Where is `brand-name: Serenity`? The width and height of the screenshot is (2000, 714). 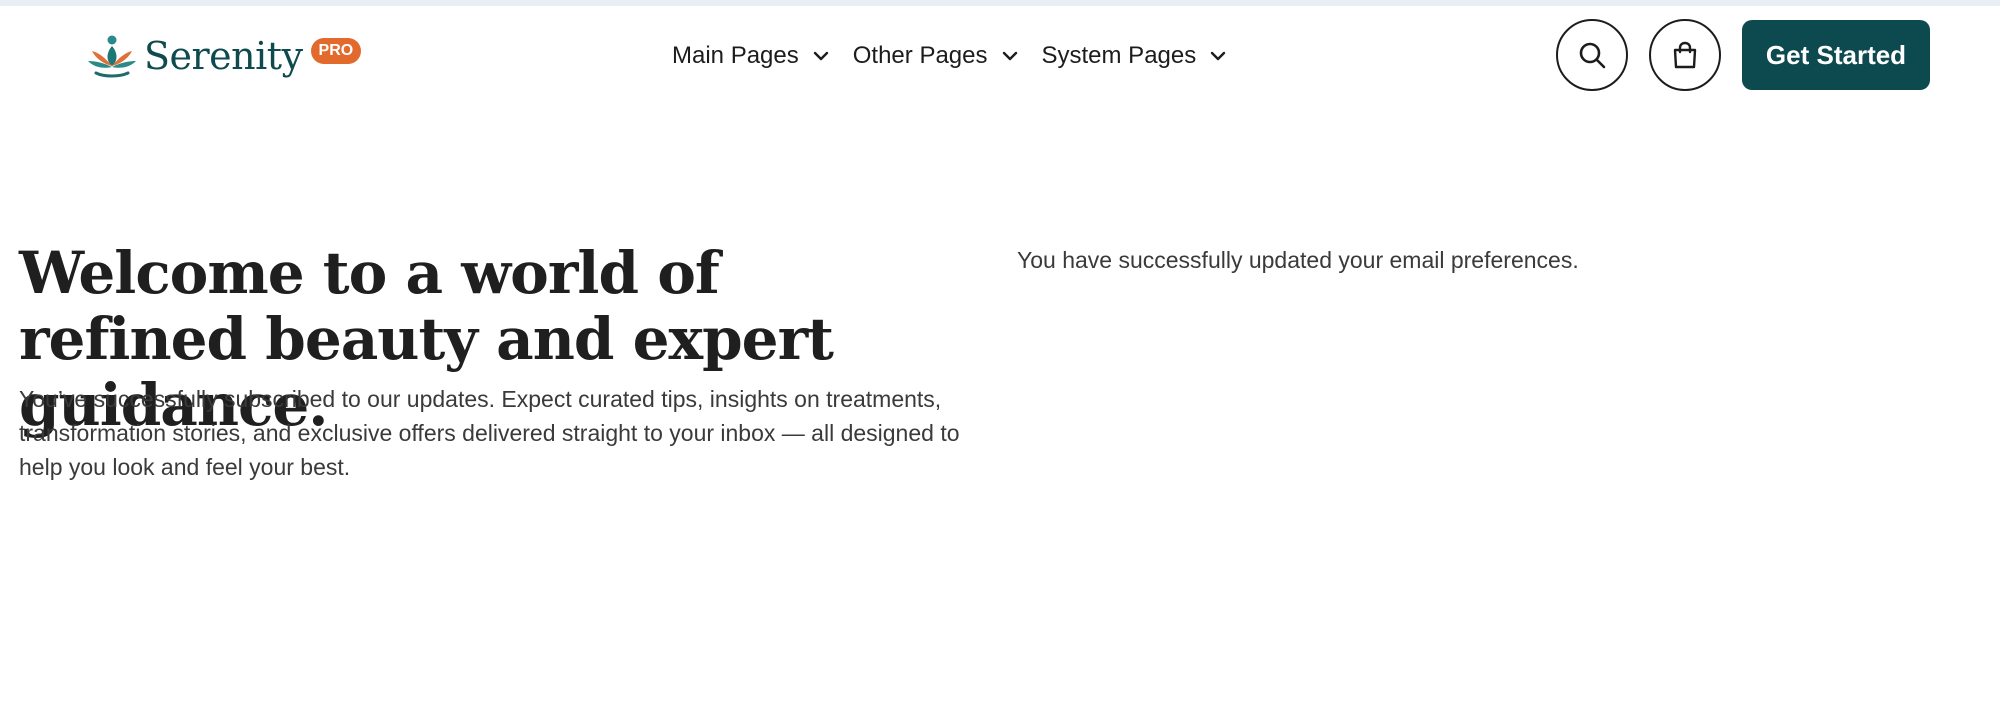
brand-name: Serenity is located at coordinates (223, 56).